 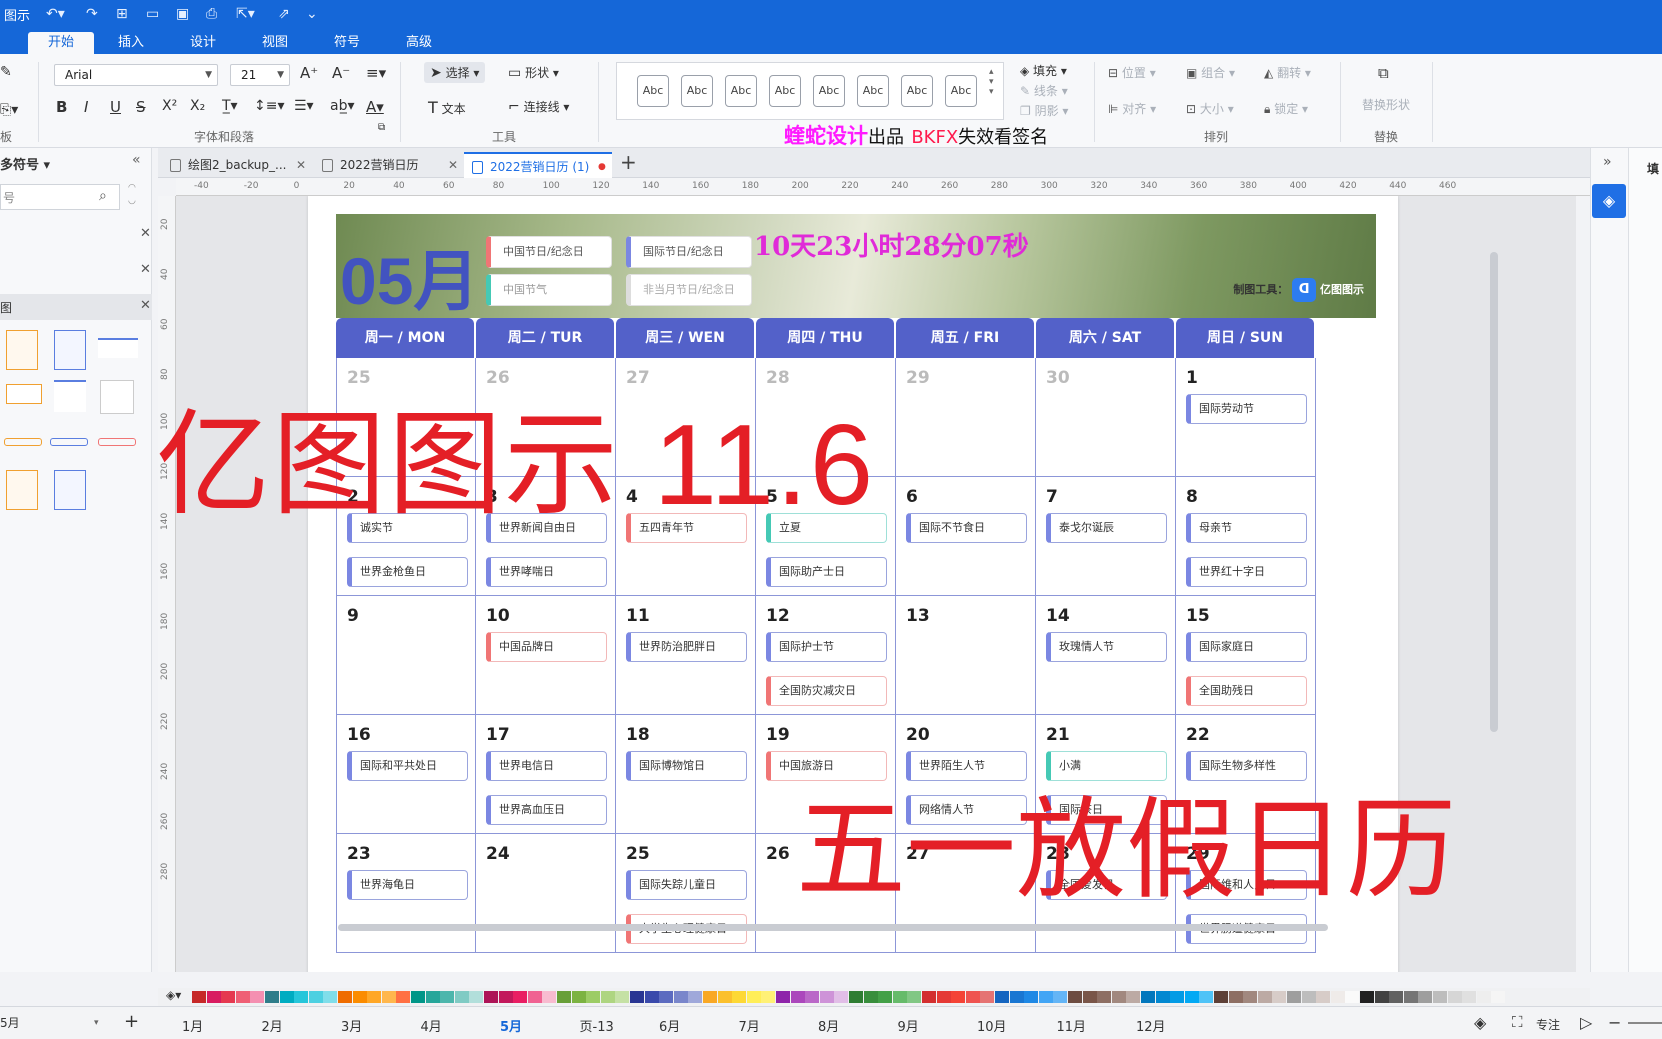 What do you see at coordinates (546, 774) in the screenshot?
I see `day-cell: 17 世界电信日 世界高血压日` at bounding box center [546, 774].